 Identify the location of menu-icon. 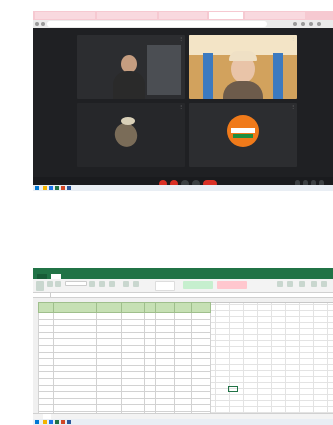
(319, 24).